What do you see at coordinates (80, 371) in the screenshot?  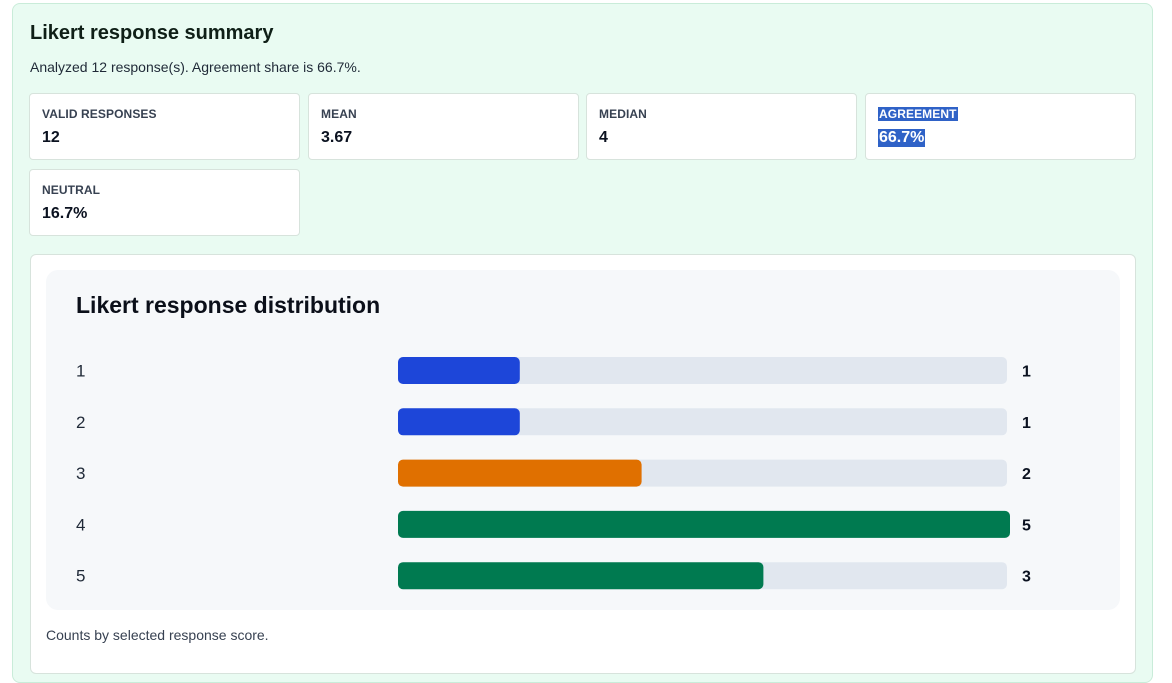 I see `category-label: 1` at bounding box center [80, 371].